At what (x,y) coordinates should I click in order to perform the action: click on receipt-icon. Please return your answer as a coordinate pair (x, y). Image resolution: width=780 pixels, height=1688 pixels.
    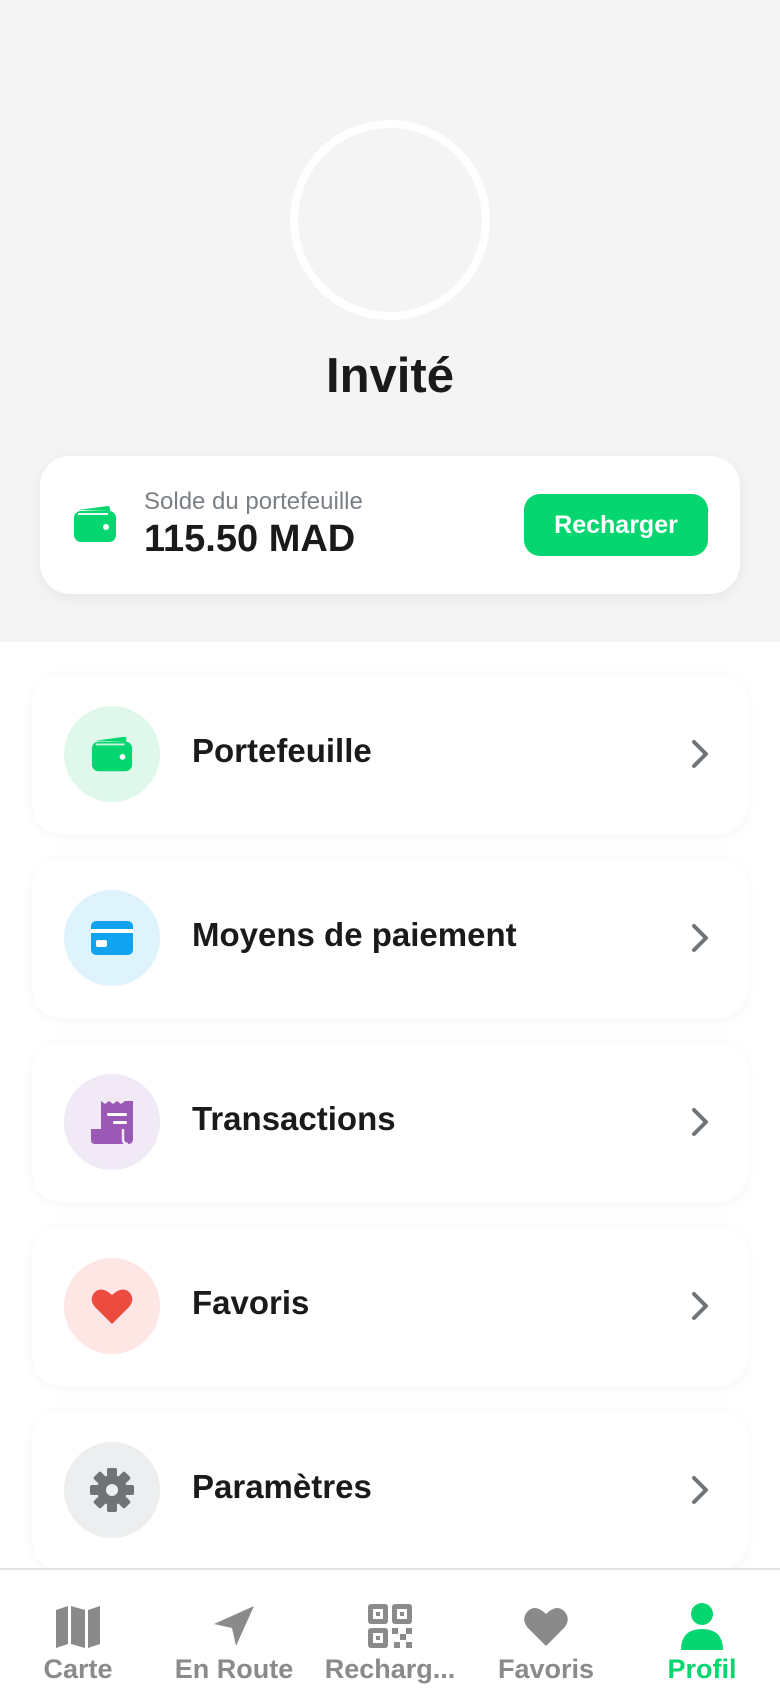
    Looking at the image, I should click on (112, 1123).